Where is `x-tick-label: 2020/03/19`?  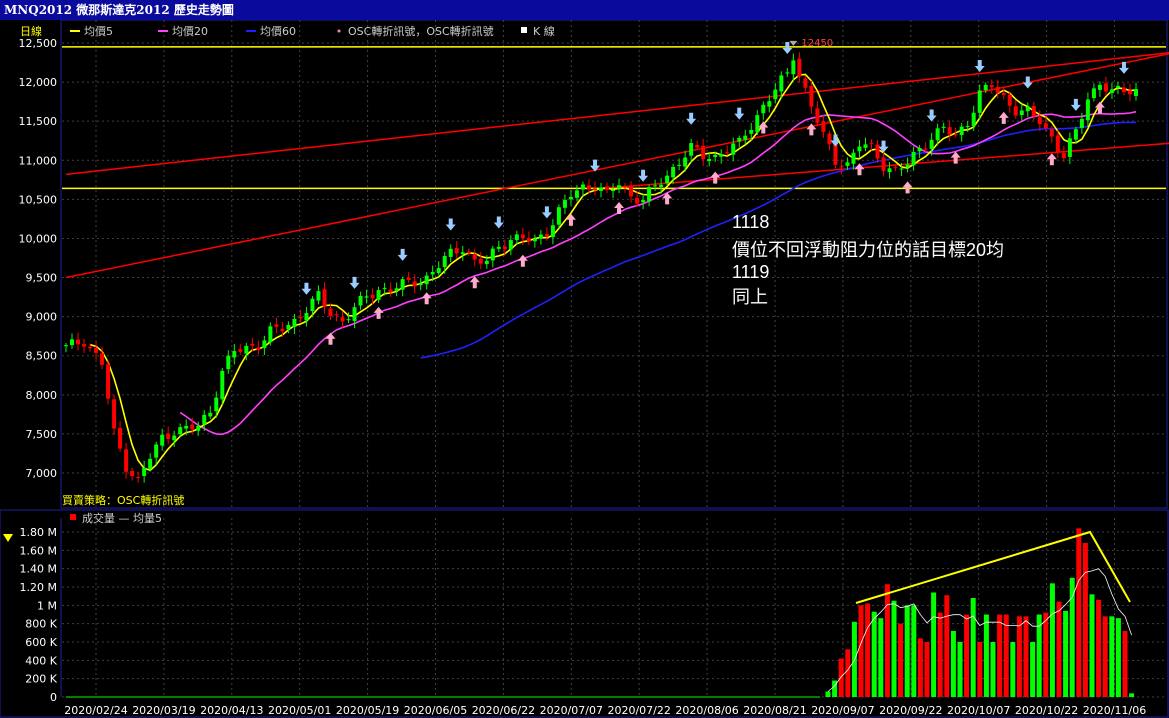 x-tick-label: 2020/03/19 is located at coordinates (163, 710).